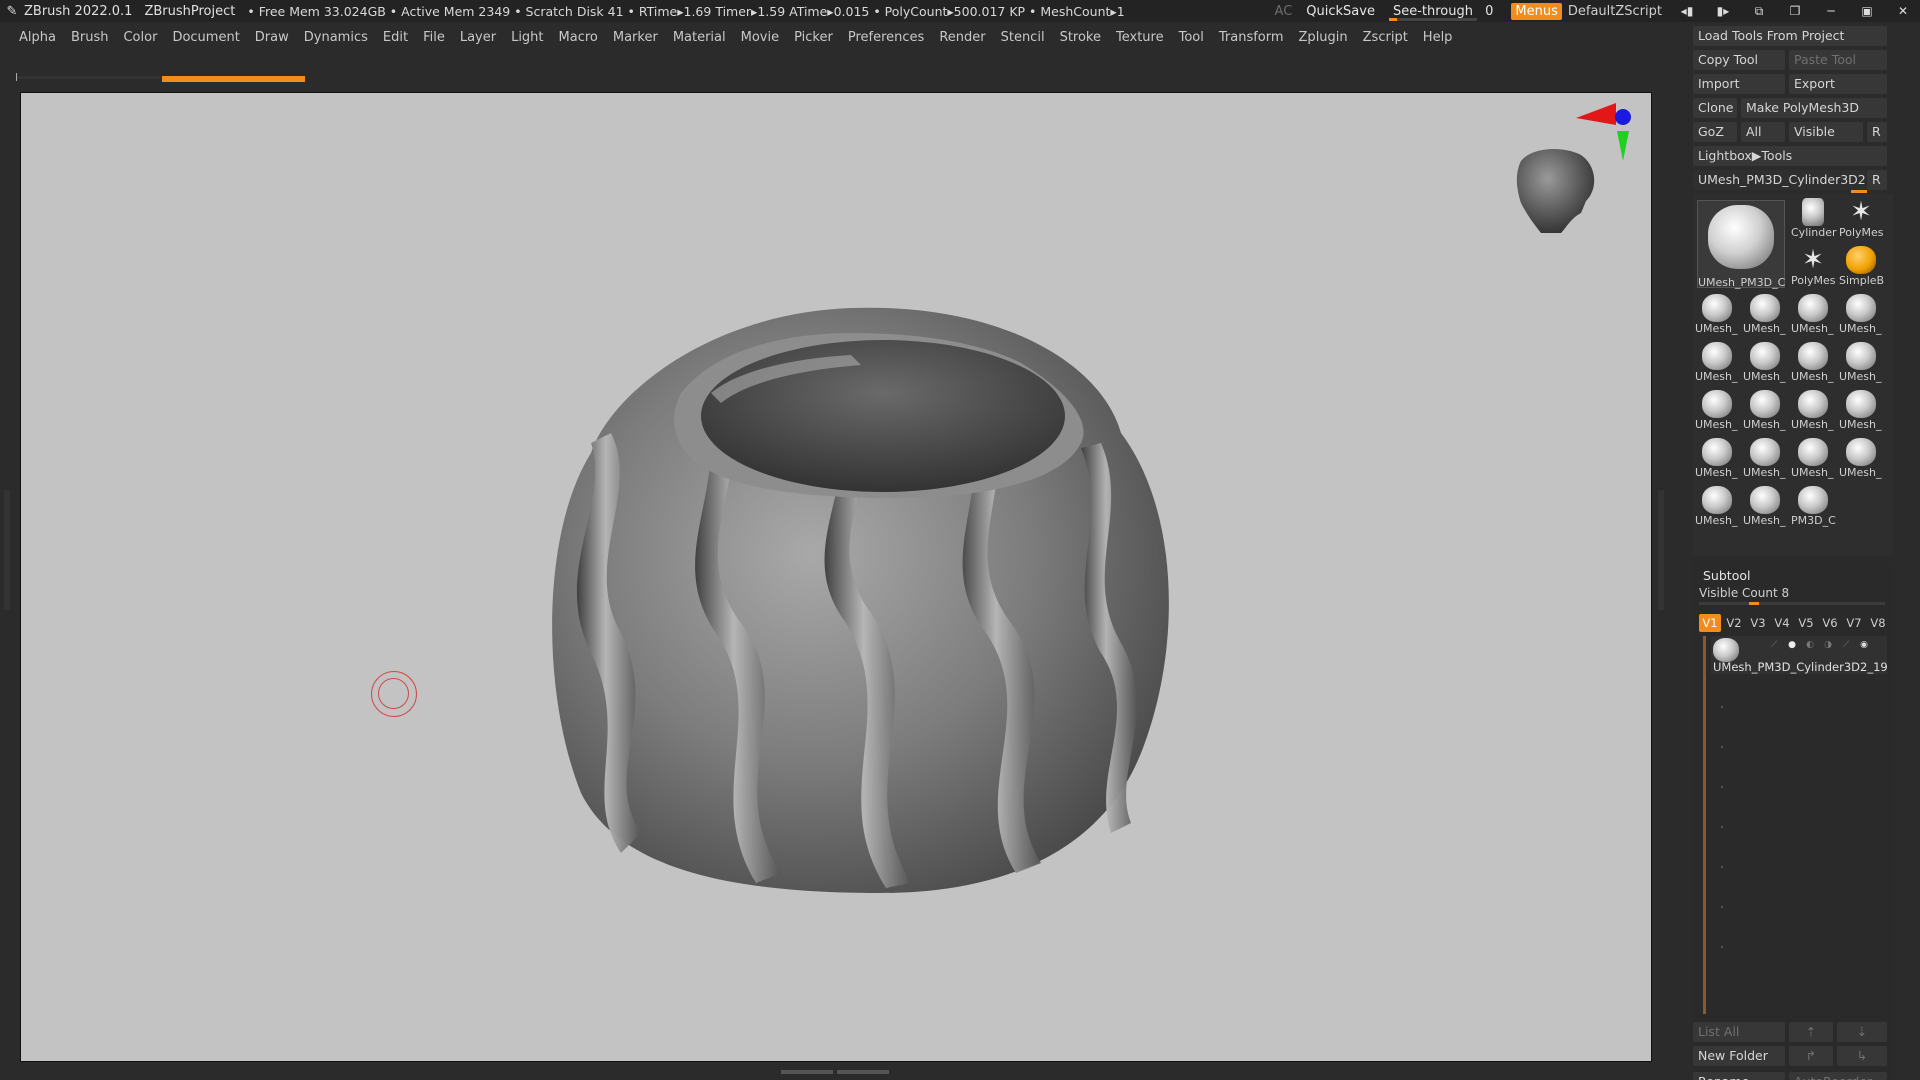  I want to click on menu-macro: Macro, so click(578, 37).